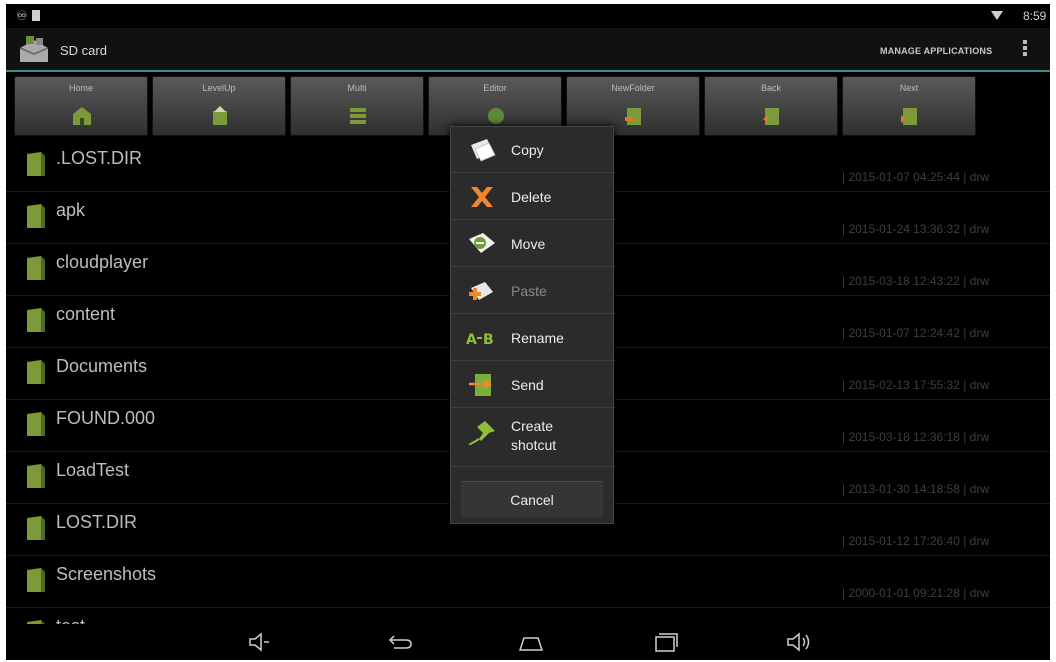  I want to click on file-meta: | 2000-01-01 09:21:28 | drw, so click(915, 593).